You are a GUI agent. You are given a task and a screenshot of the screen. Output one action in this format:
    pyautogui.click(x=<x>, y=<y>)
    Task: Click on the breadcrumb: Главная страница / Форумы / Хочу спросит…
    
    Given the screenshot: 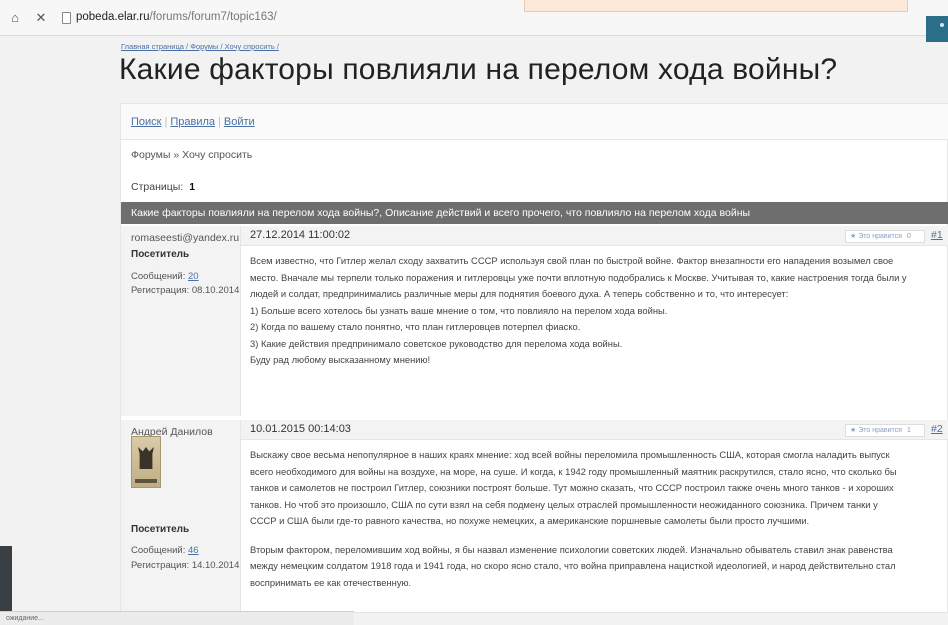 What is the action you would take?
    pyautogui.click(x=200, y=46)
    